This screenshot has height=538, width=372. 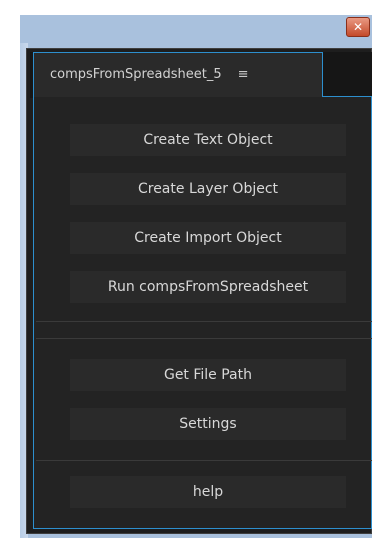 What do you see at coordinates (243, 74) in the screenshot?
I see `panel-menu-icon: ≡` at bounding box center [243, 74].